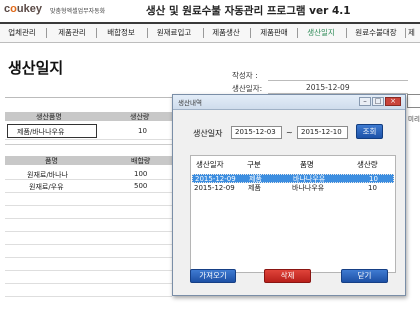 This screenshot has height=315, width=420. What do you see at coordinates (247, 88) in the screenshot?
I see `date-label: 생산일자:` at bounding box center [247, 88].